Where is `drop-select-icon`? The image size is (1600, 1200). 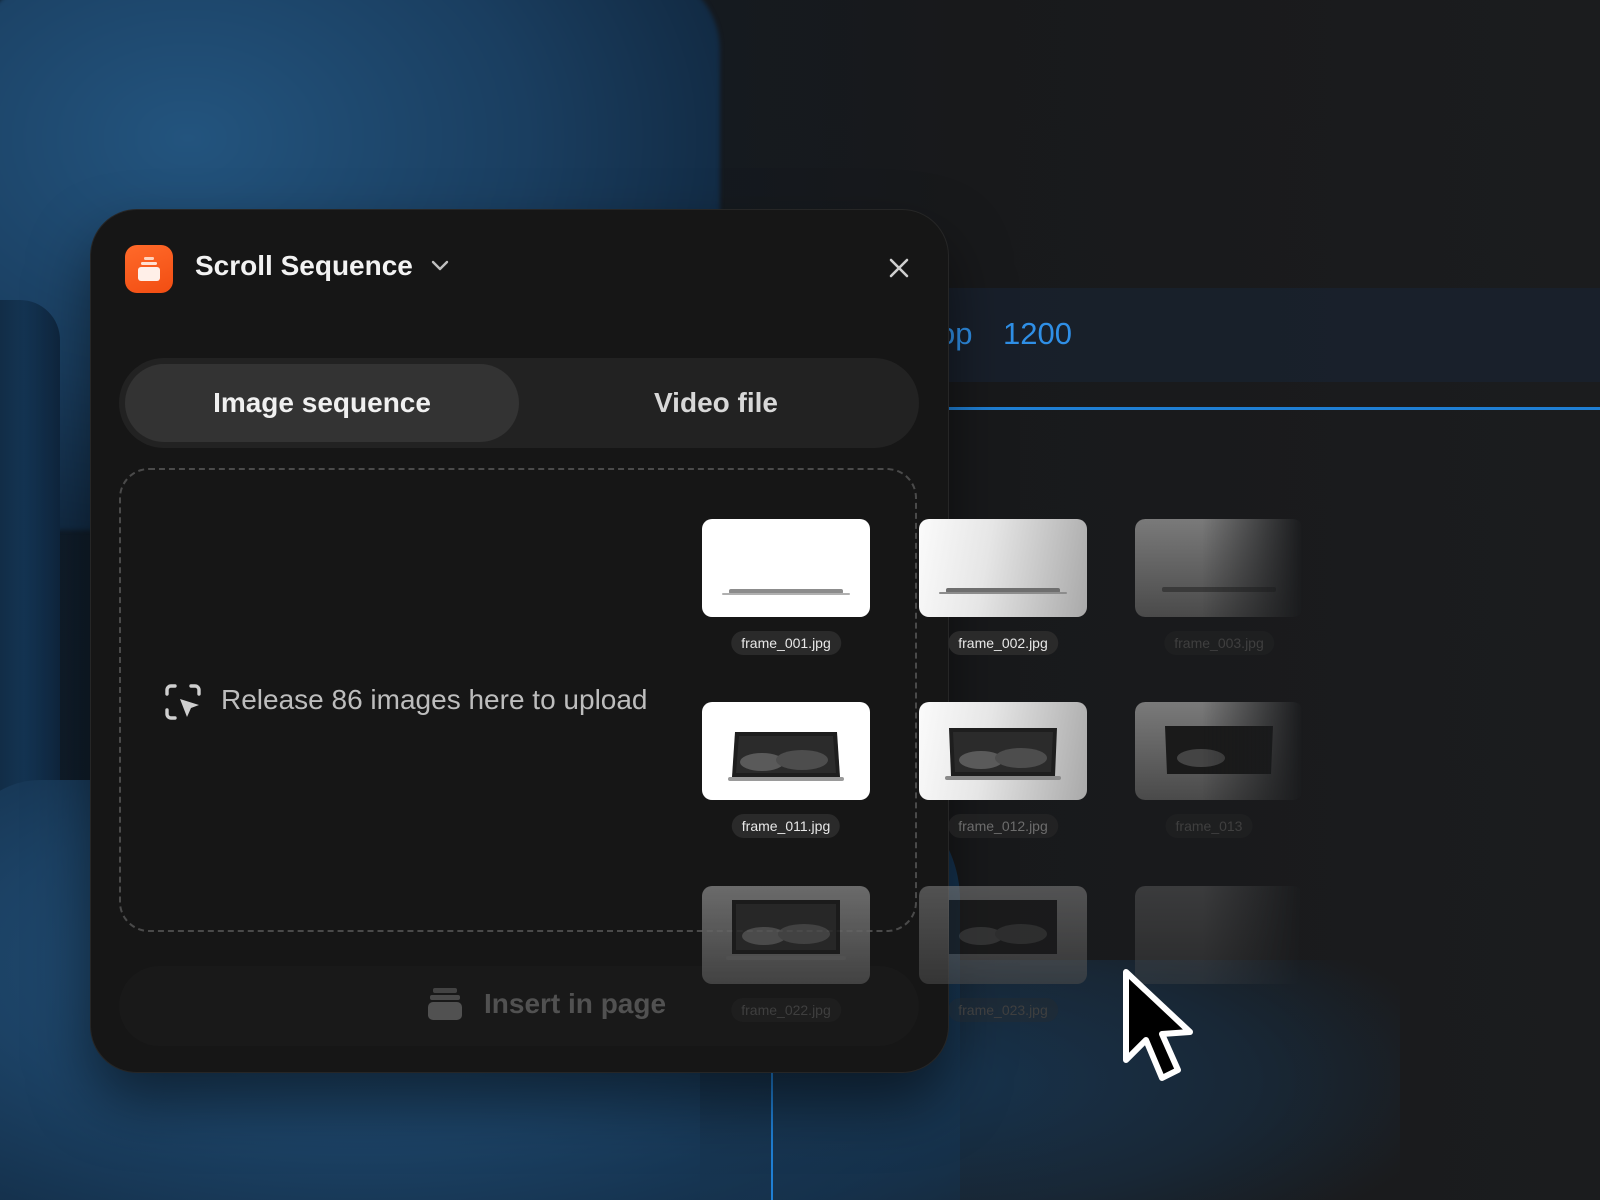
drop-select-icon is located at coordinates (183, 702).